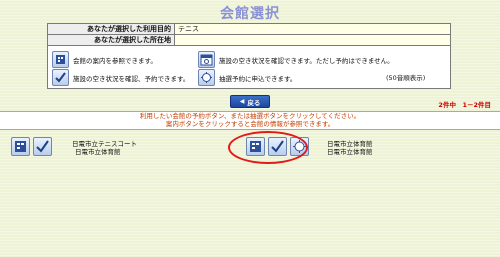 The height and width of the screenshot is (257, 500). Describe the element at coordinates (312, 29) in the screenshot. I see `purpose-value: テニス` at that location.